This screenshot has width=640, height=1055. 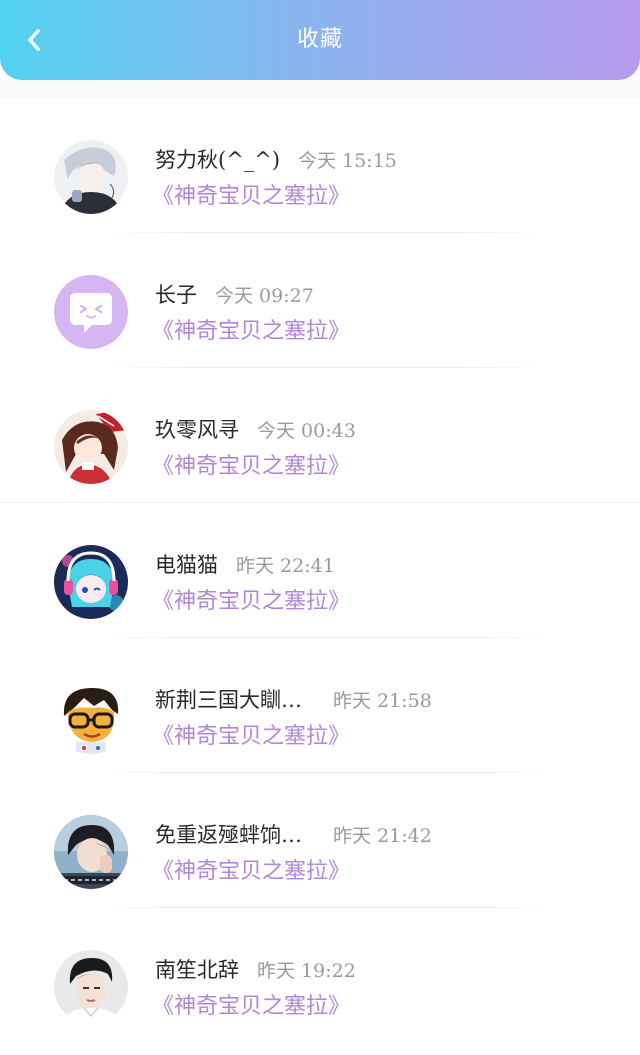 What do you see at coordinates (306, 431) in the screenshot?
I see `favorite-time: 今天 00:43` at bounding box center [306, 431].